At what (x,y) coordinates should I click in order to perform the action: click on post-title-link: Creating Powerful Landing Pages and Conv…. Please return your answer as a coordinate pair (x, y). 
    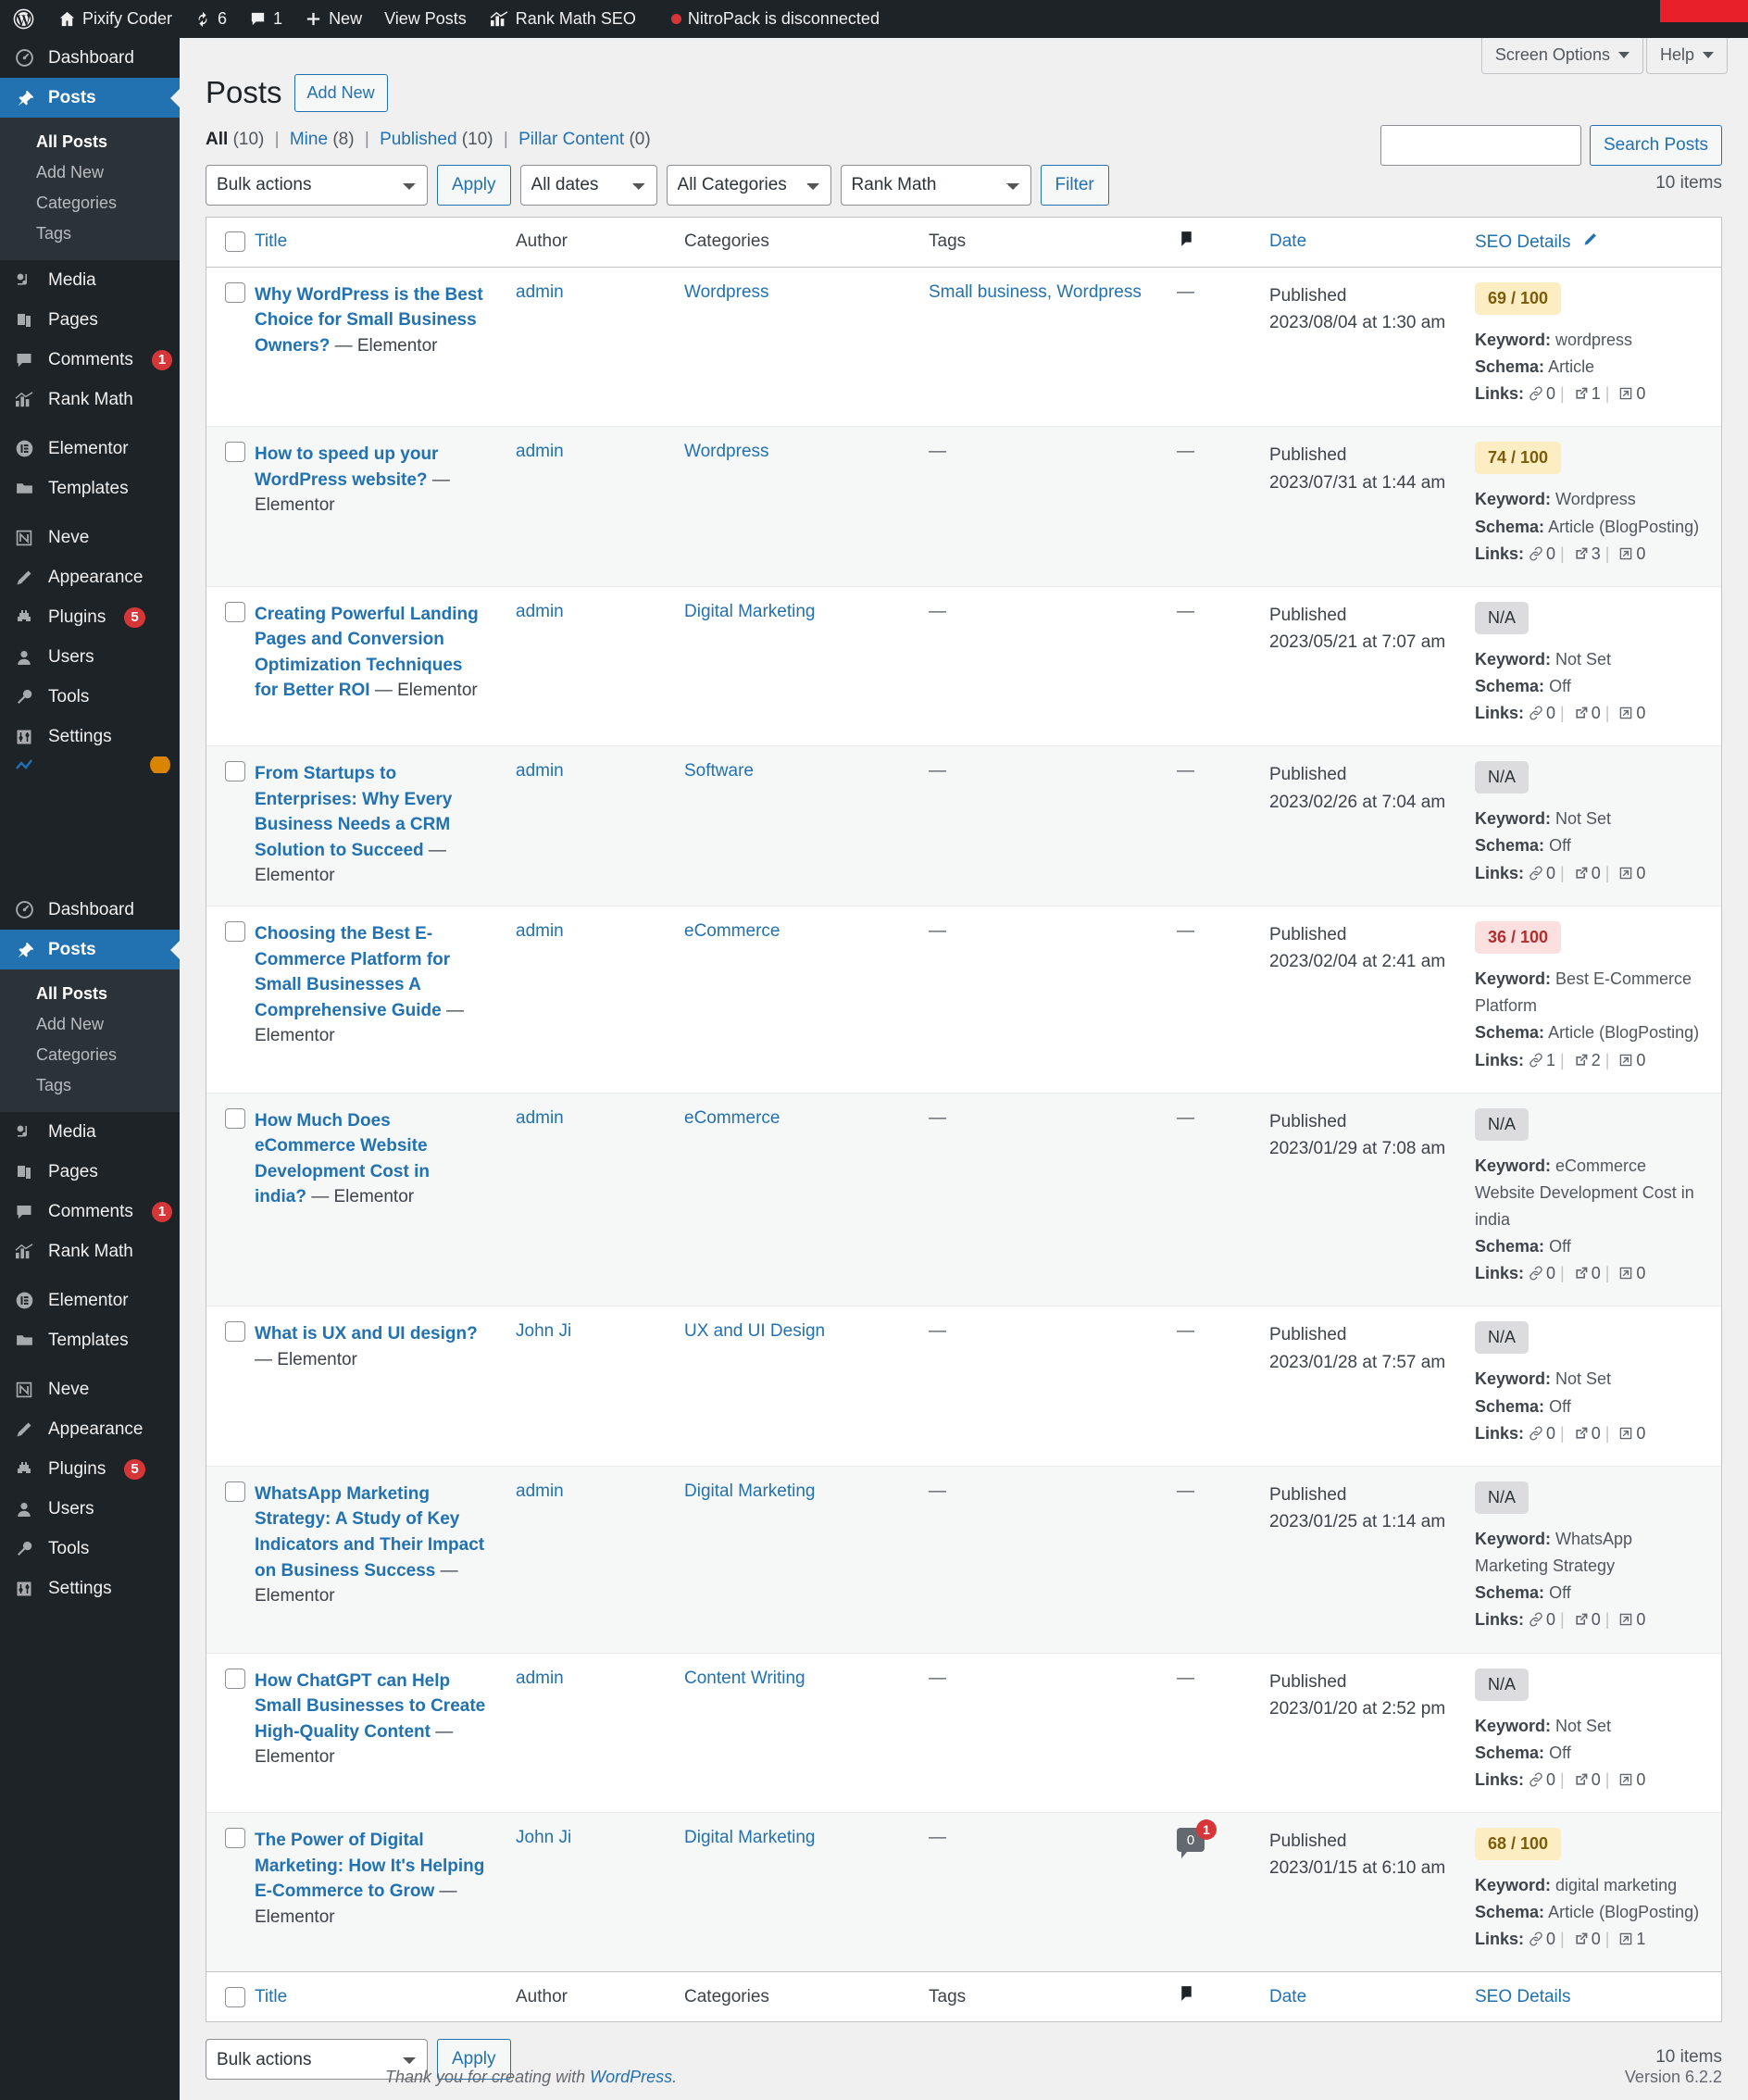
    Looking at the image, I should click on (367, 653).